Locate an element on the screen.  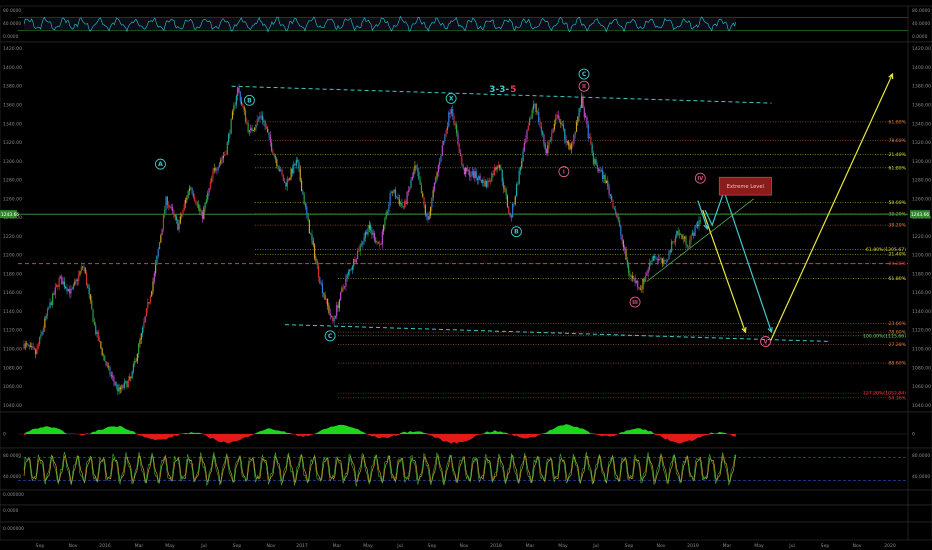
y-tick-label-left: 1300.00 is located at coordinates (12, 162).